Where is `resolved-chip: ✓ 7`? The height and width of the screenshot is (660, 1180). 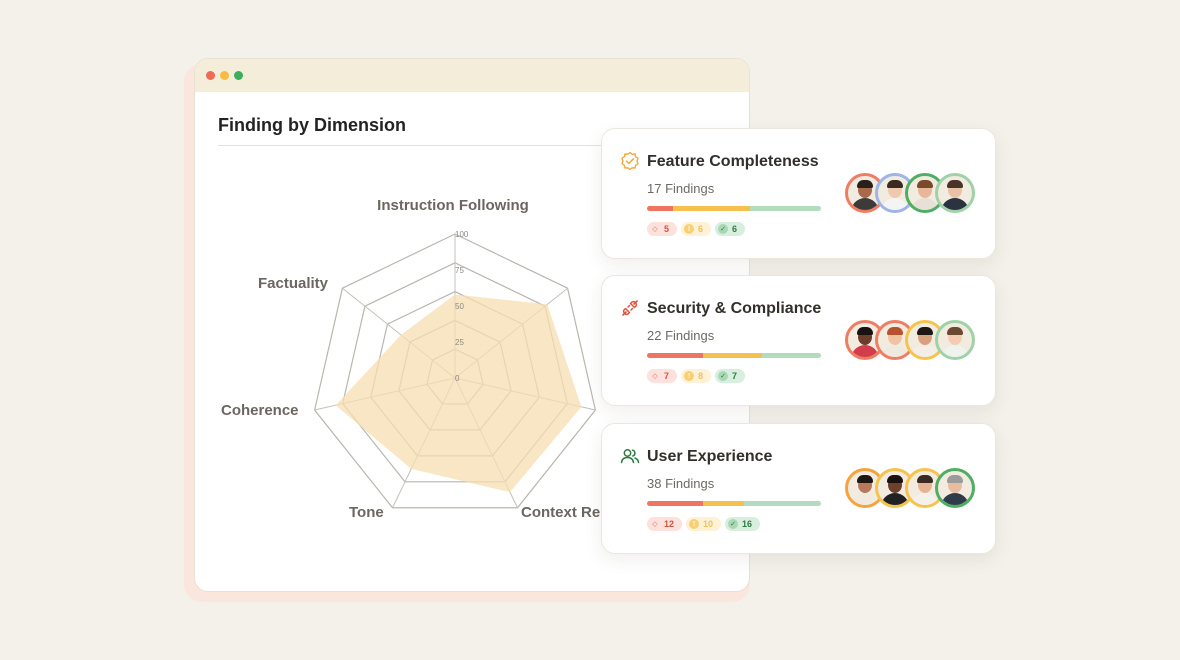 resolved-chip: ✓ 7 is located at coordinates (730, 376).